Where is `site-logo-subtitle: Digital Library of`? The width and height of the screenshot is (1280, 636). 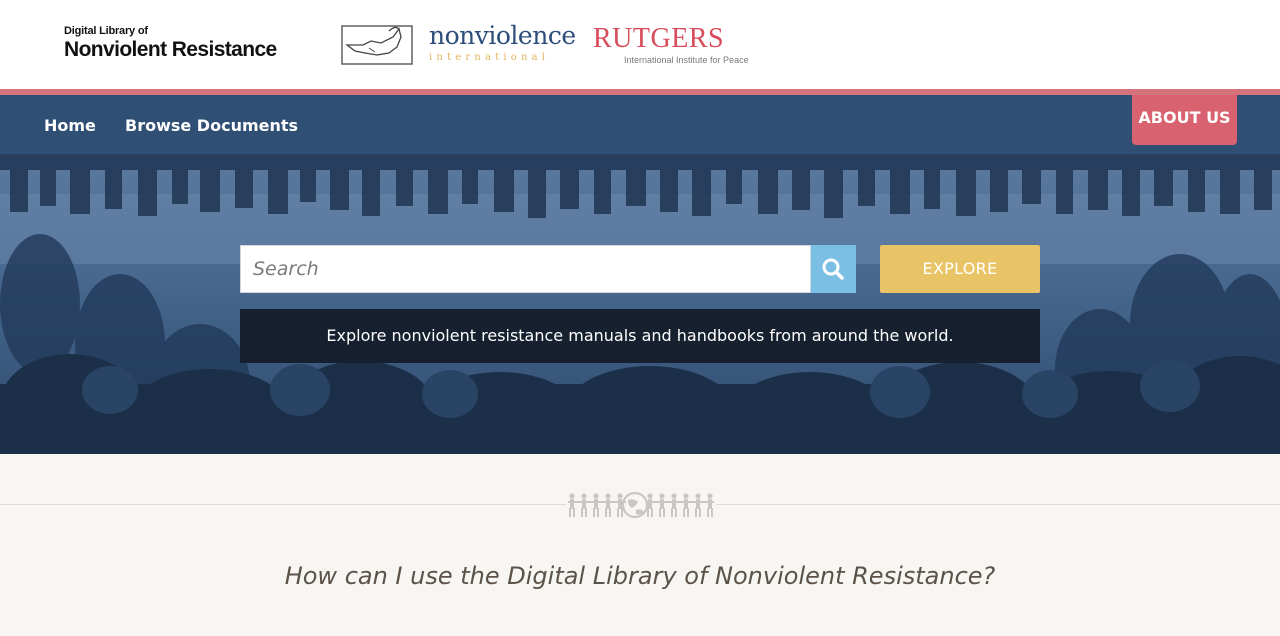
site-logo-subtitle: Digital Library of is located at coordinates (106, 31).